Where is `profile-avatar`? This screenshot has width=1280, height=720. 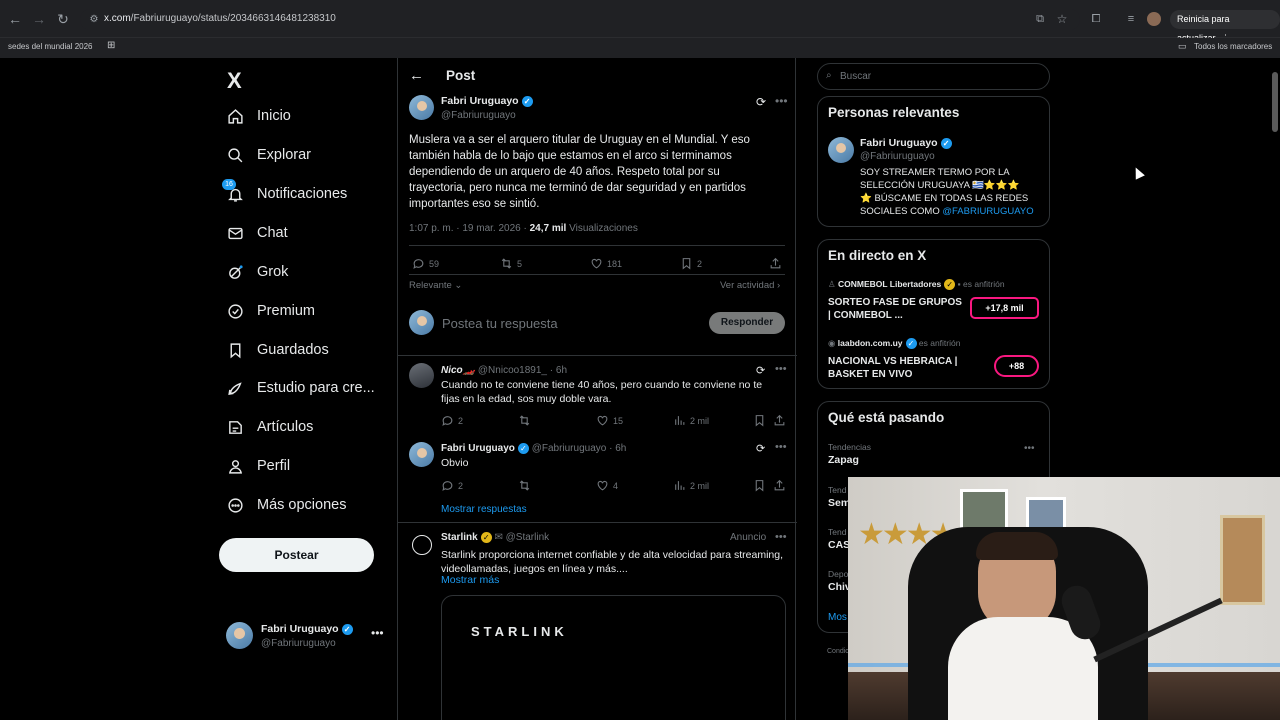 profile-avatar is located at coordinates (1154, 19).